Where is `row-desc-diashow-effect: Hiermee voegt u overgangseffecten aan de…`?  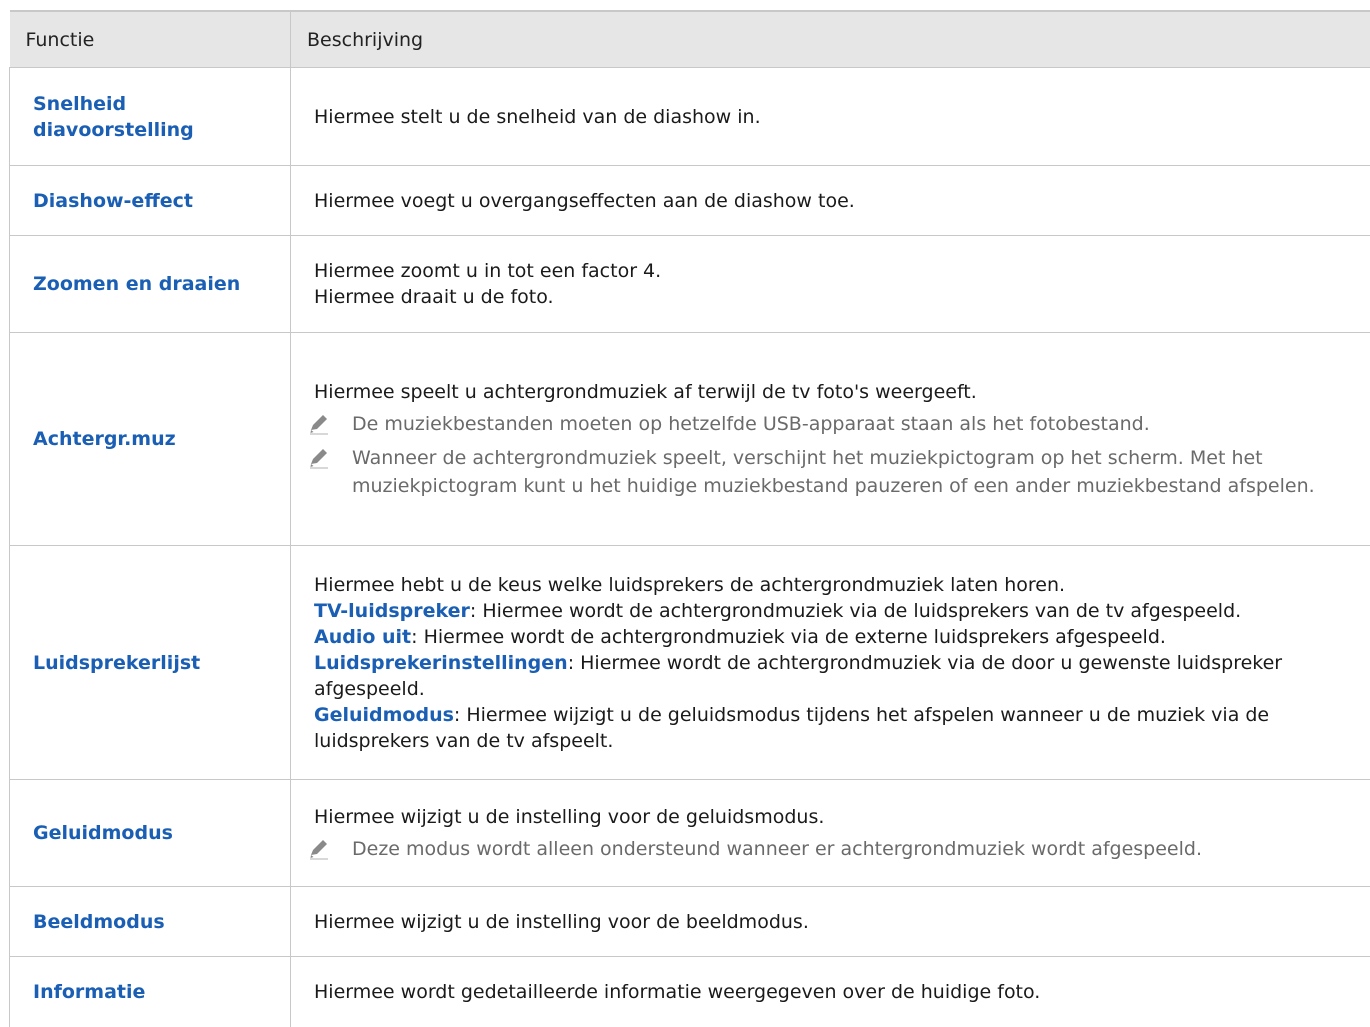 row-desc-diashow-effect: Hiermee voegt u overgangseffecten aan de… is located at coordinates (830, 201).